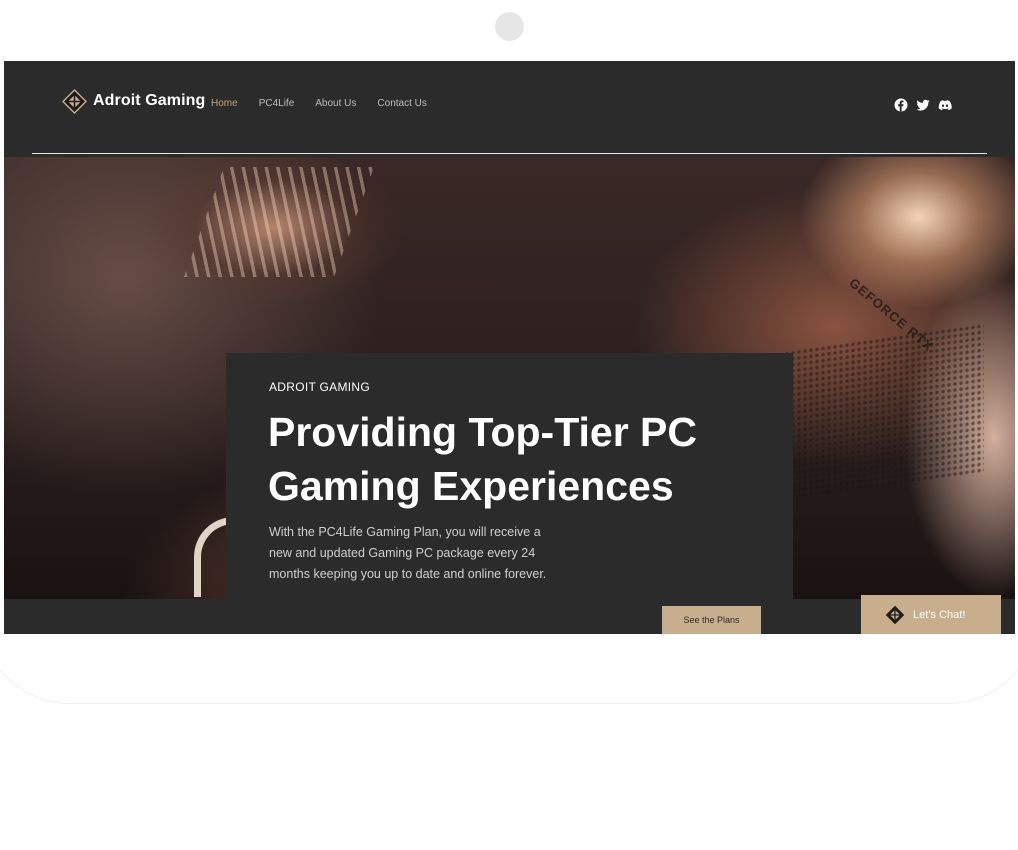 This screenshot has height=850, width=1018. What do you see at coordinates (482, 459) in the screenshot?
I see `hero-headline: Providing Top-Tier PC Gaming Experiences` at bounding box center [482, 459].